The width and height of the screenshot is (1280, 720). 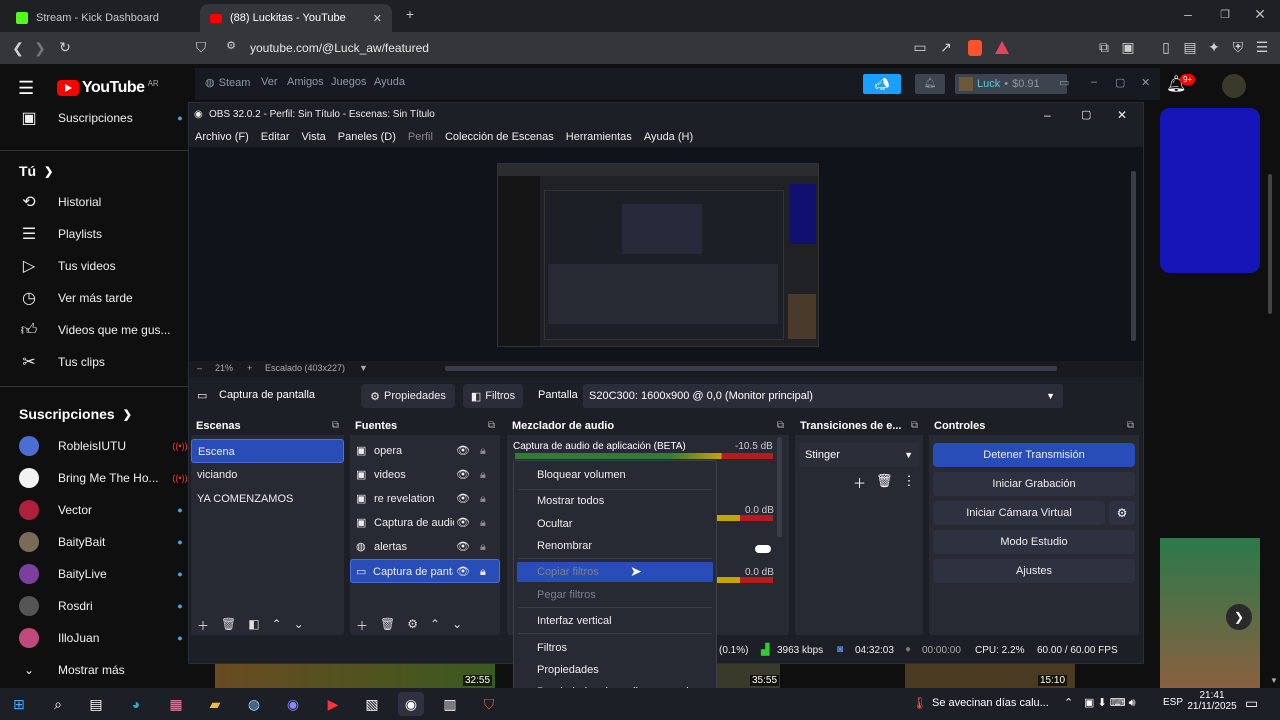 I want to click on channel-item: Bring Me The Ho... ((•)), so click(x=95, y=478).